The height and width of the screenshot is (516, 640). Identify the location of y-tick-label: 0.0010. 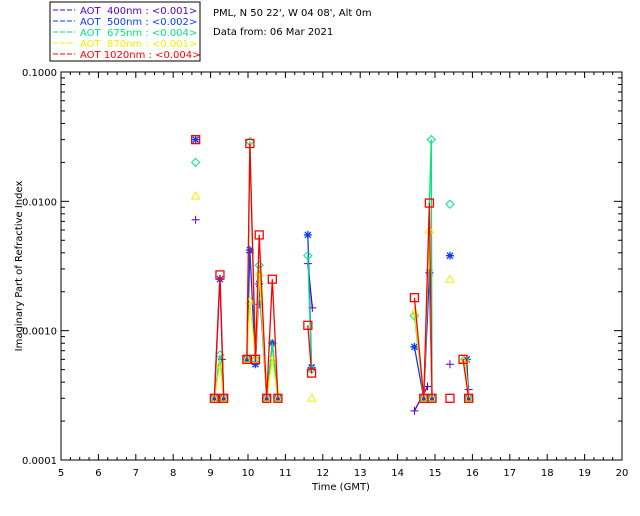
(39, 332).